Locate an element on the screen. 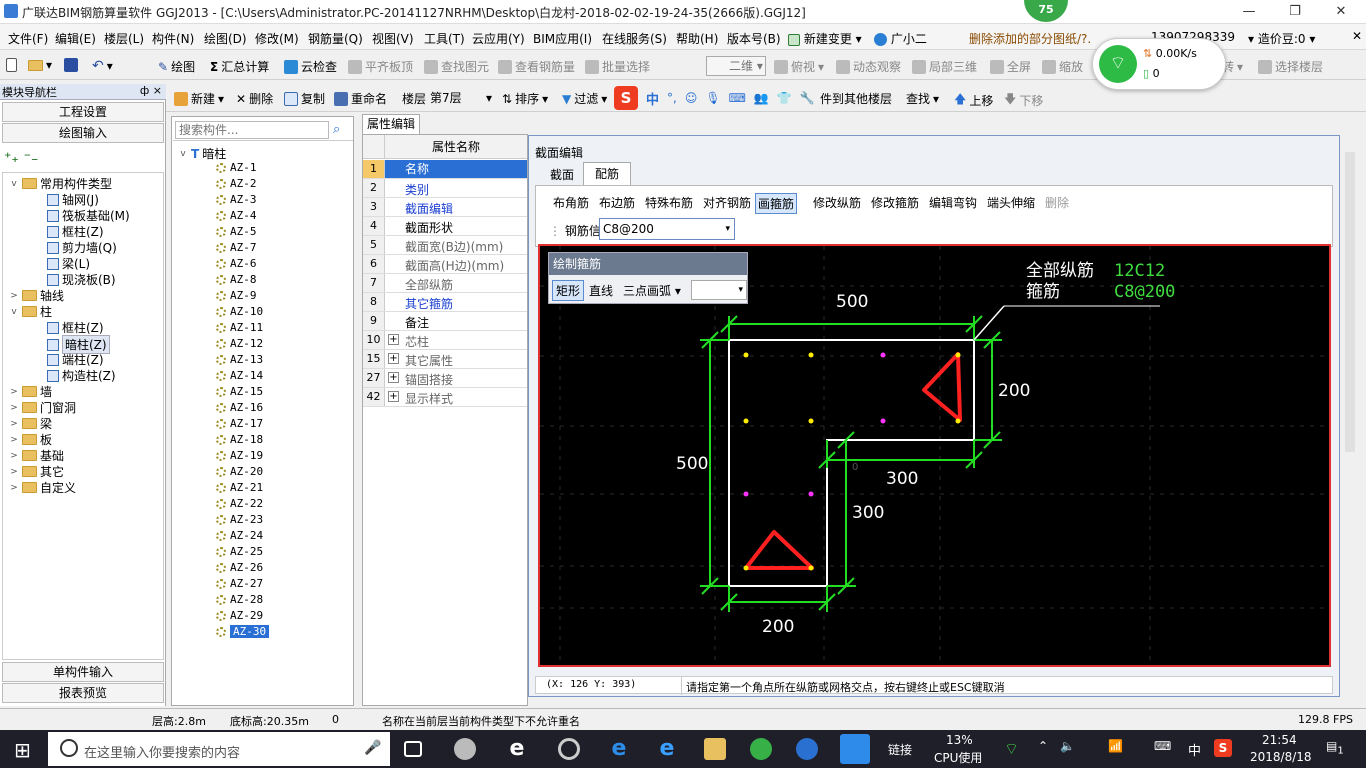  component-item: AZ-17 is located at coordinates (239, 423).